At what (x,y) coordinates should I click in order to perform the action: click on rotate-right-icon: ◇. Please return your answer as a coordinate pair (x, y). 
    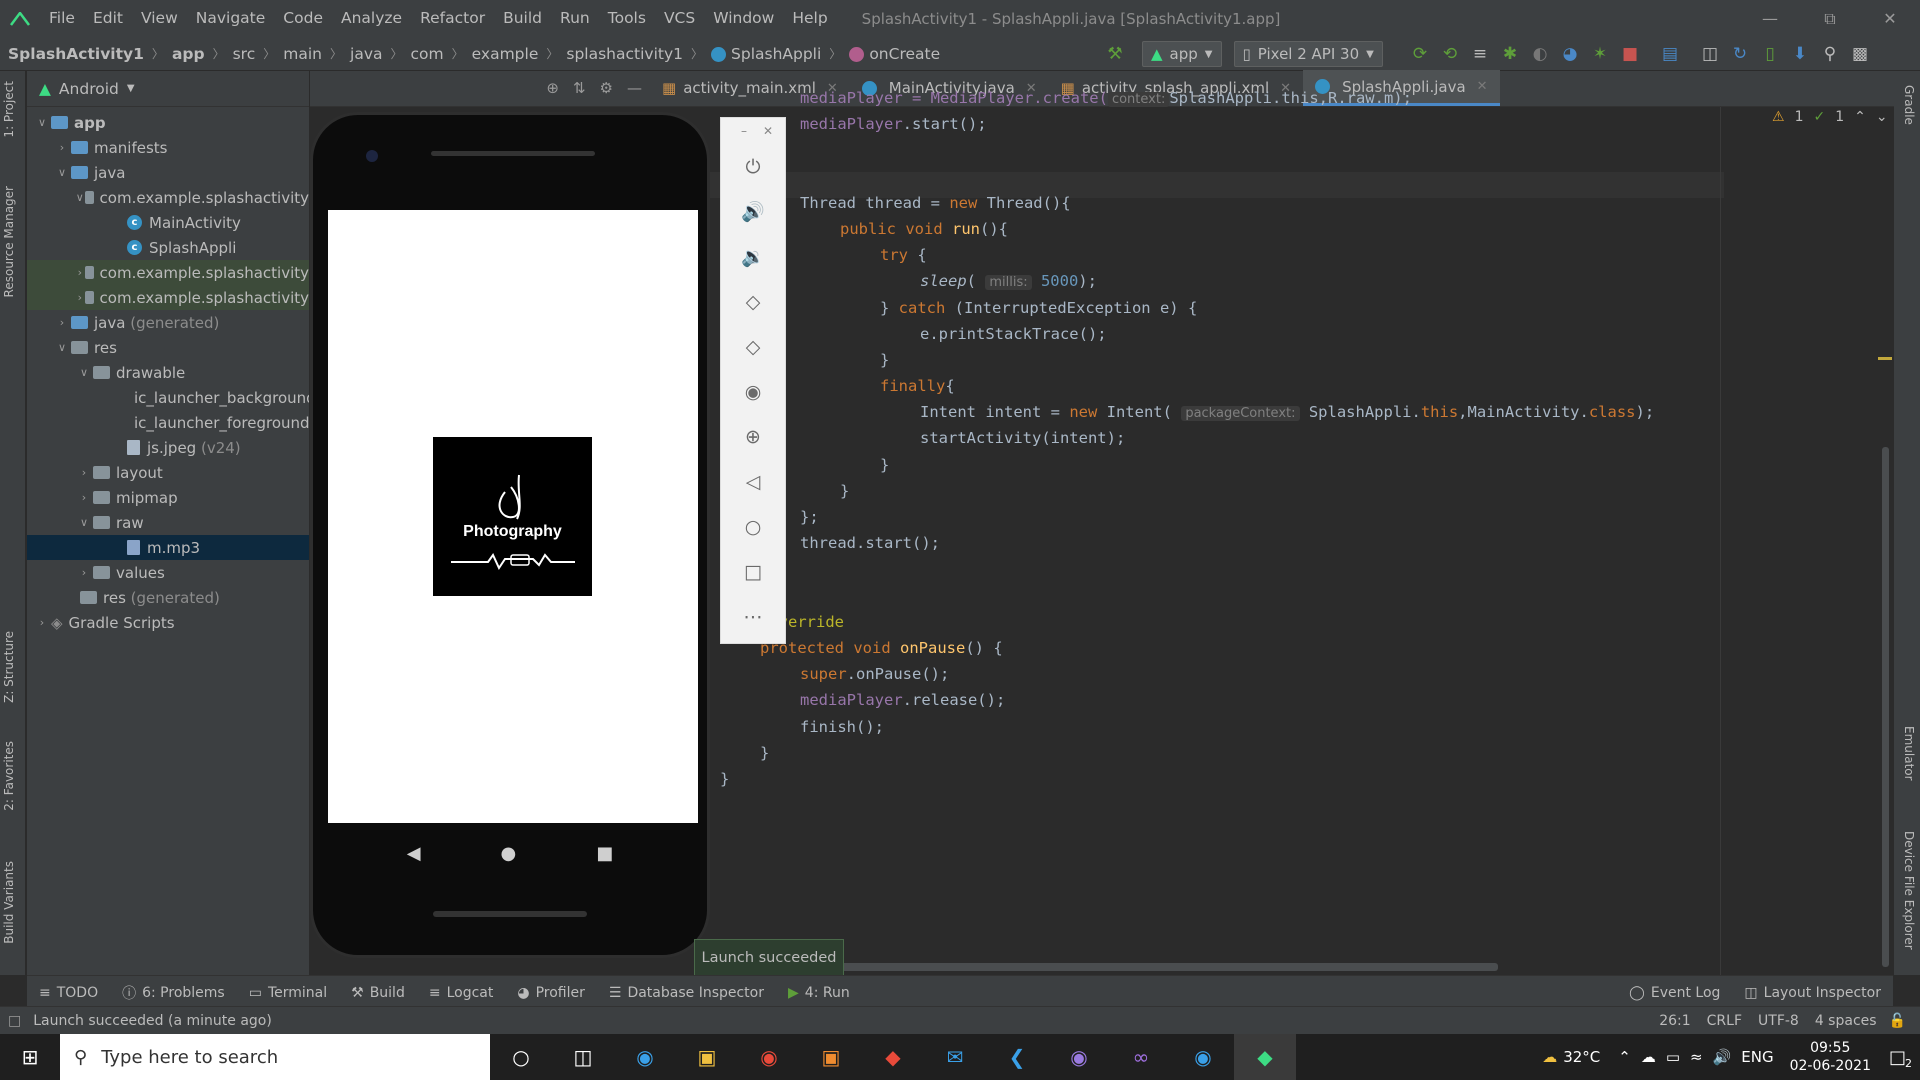
    Looking at the image, I should click on (753, 346).